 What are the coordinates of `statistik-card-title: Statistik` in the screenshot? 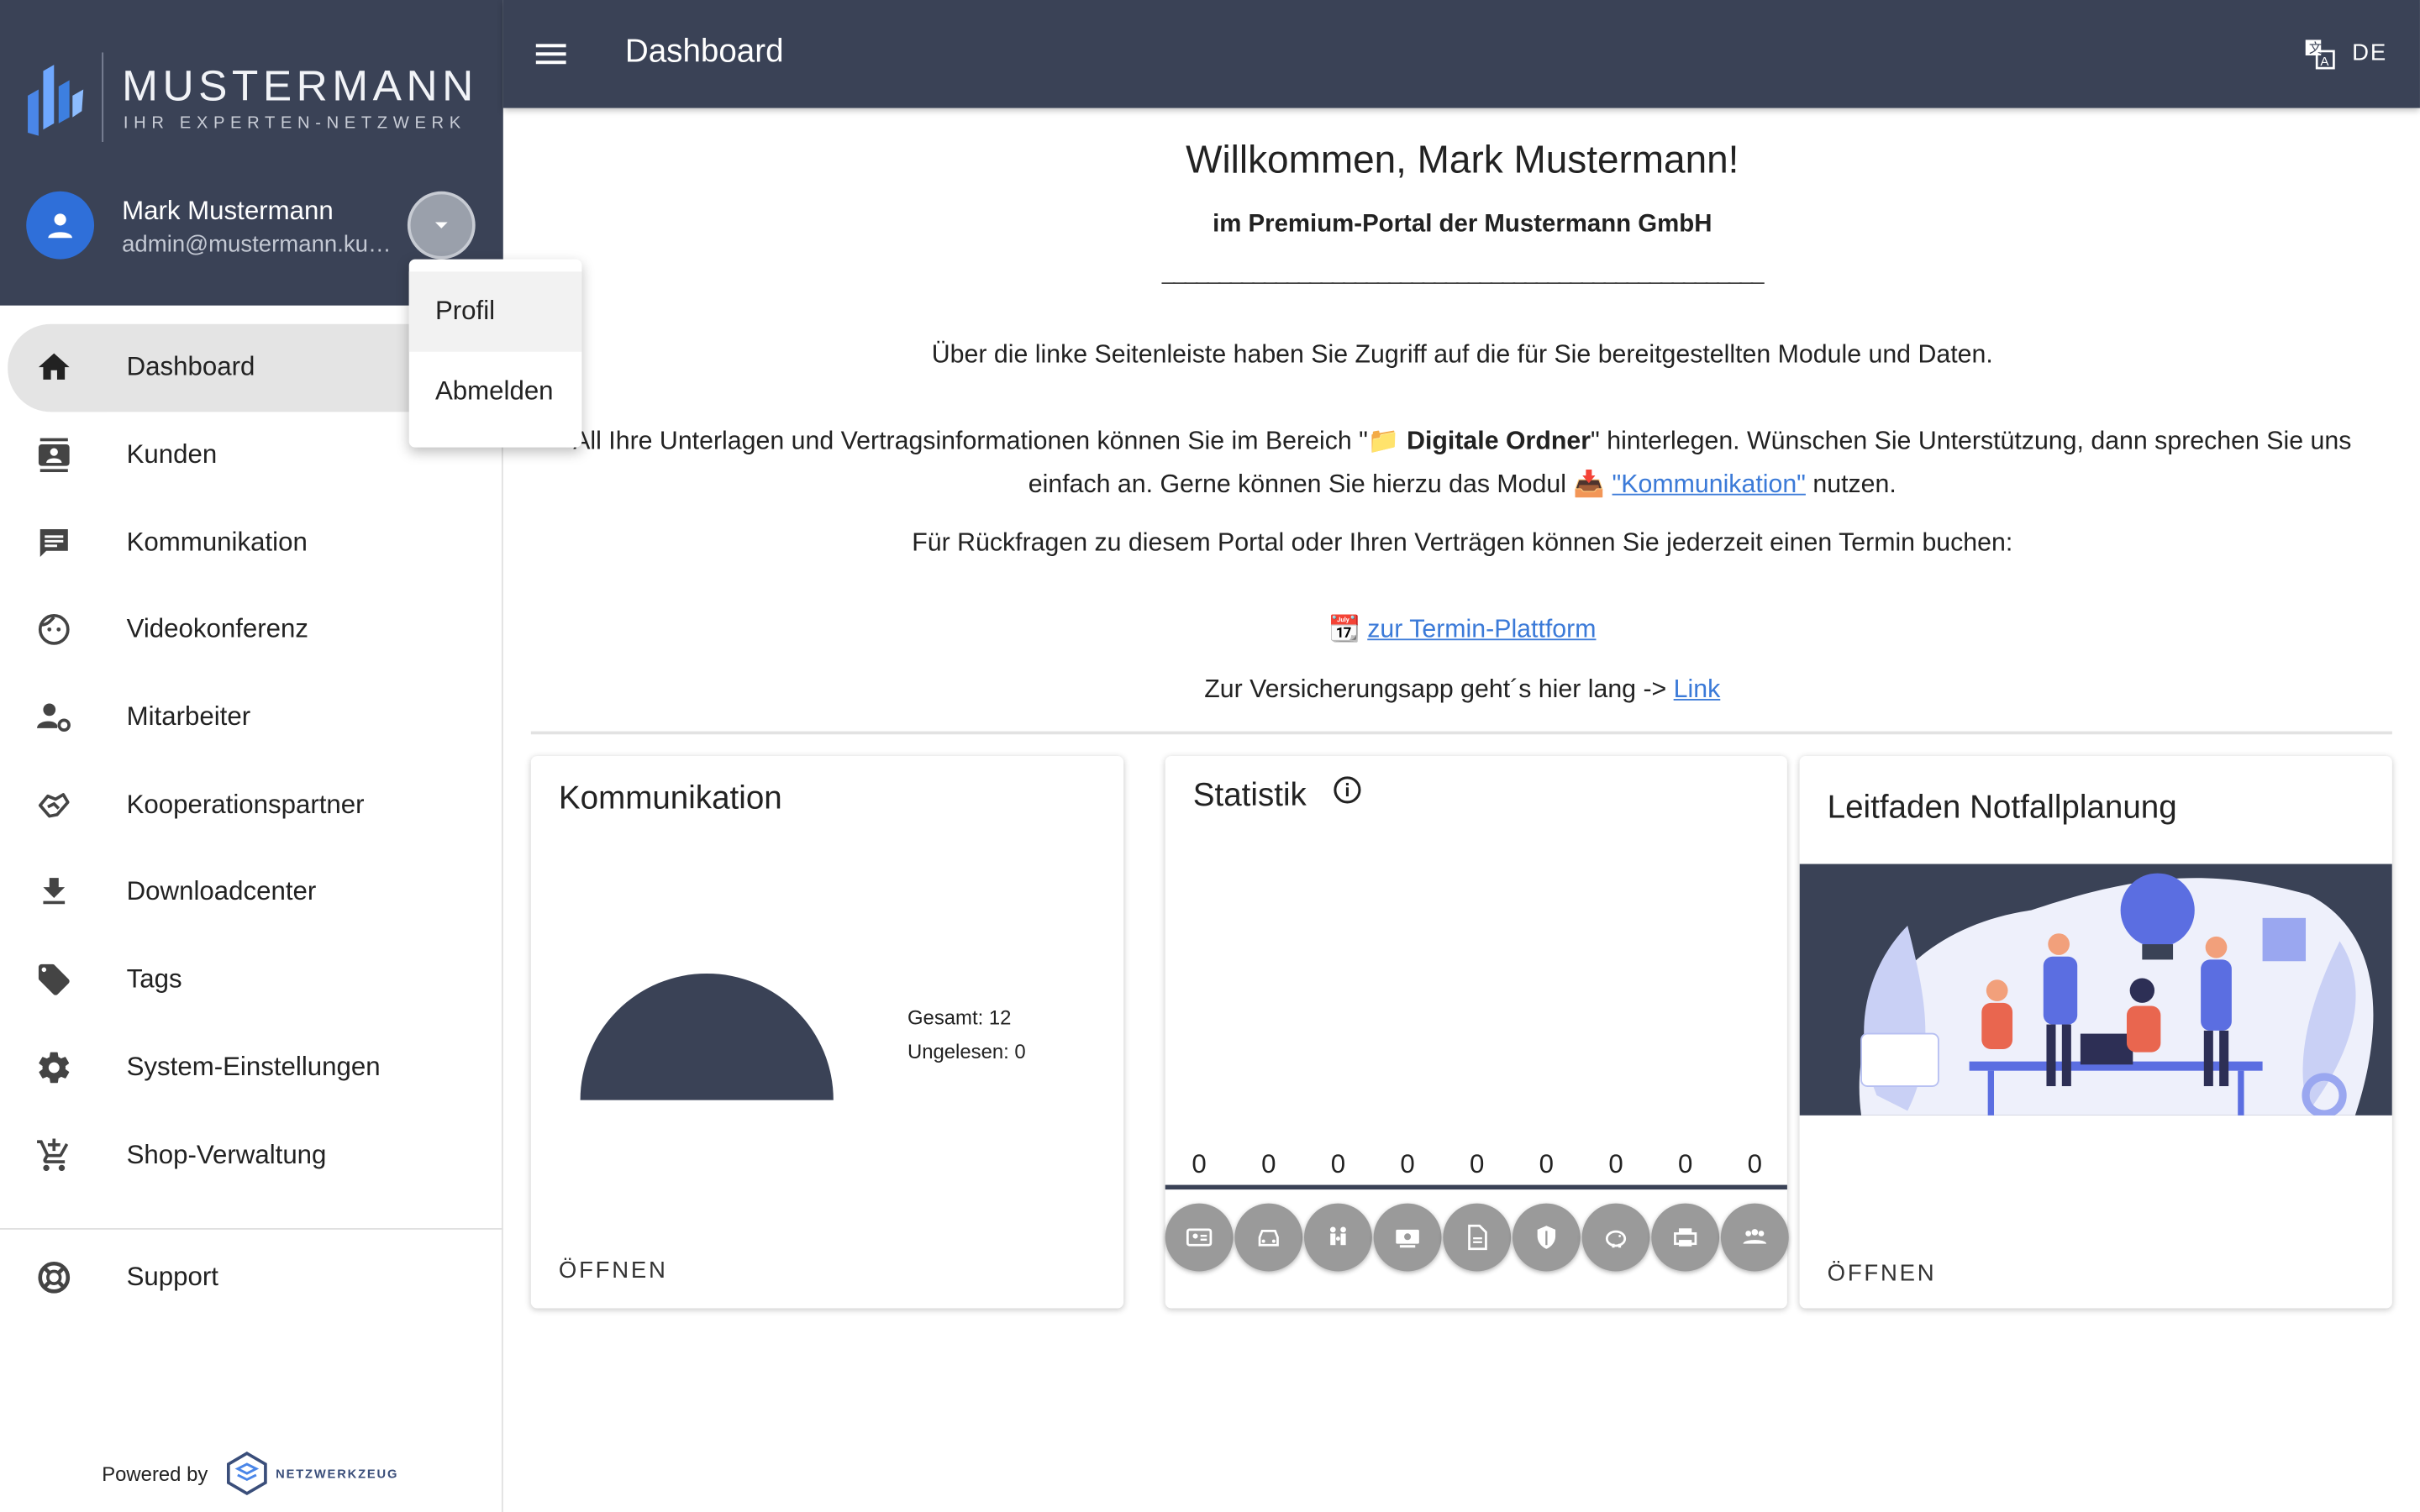 It's located at (1249, 795).